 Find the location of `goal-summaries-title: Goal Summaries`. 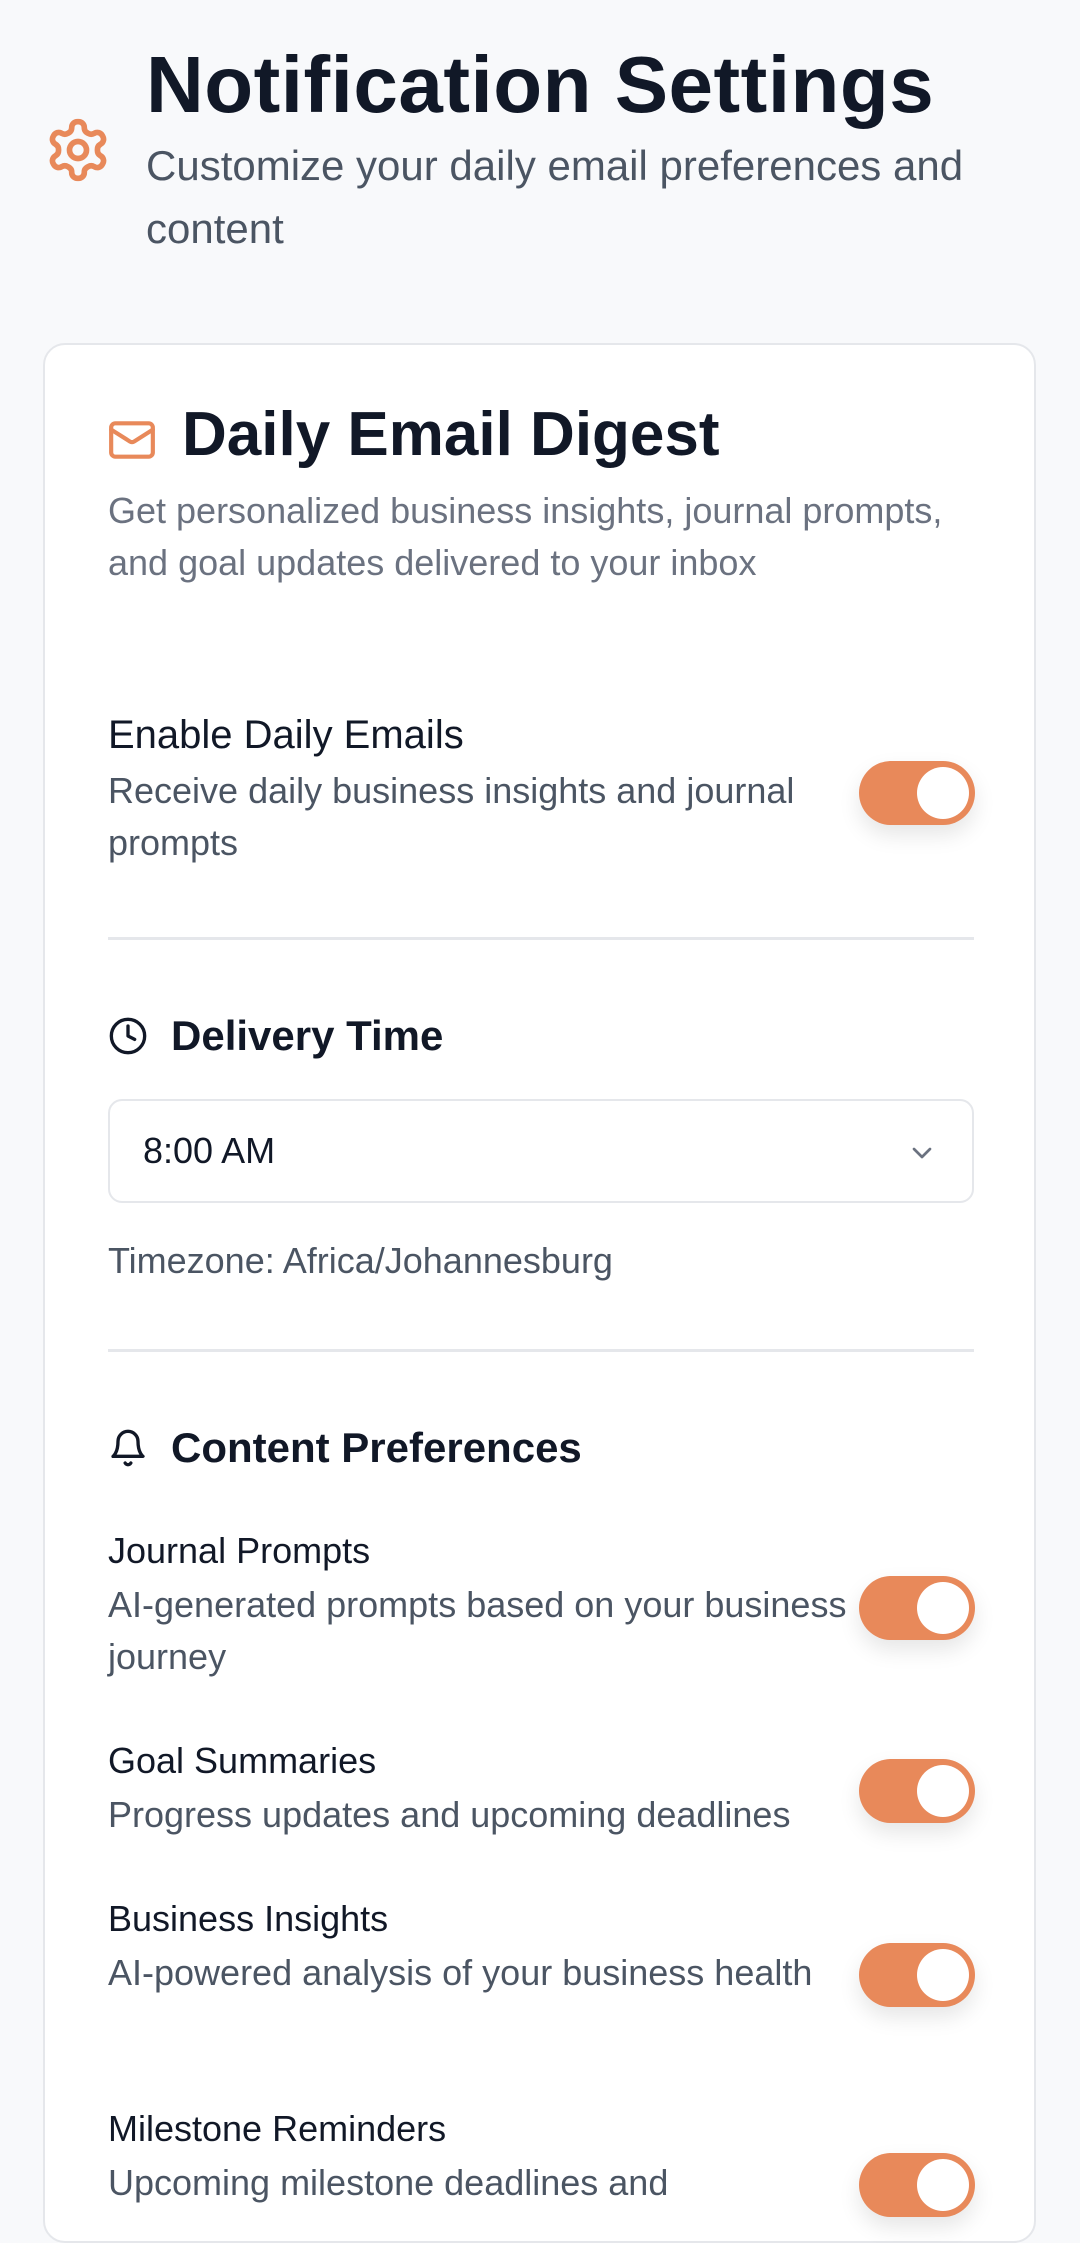

goal-summaries-title: Goal Summaries is located at coordinates (242, 1760).